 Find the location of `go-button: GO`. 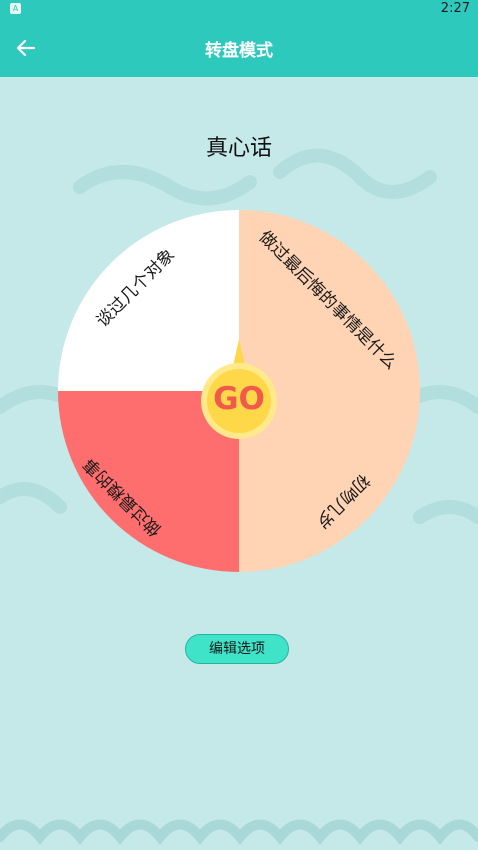

go-button: GO is located at coordinates (239, 390).